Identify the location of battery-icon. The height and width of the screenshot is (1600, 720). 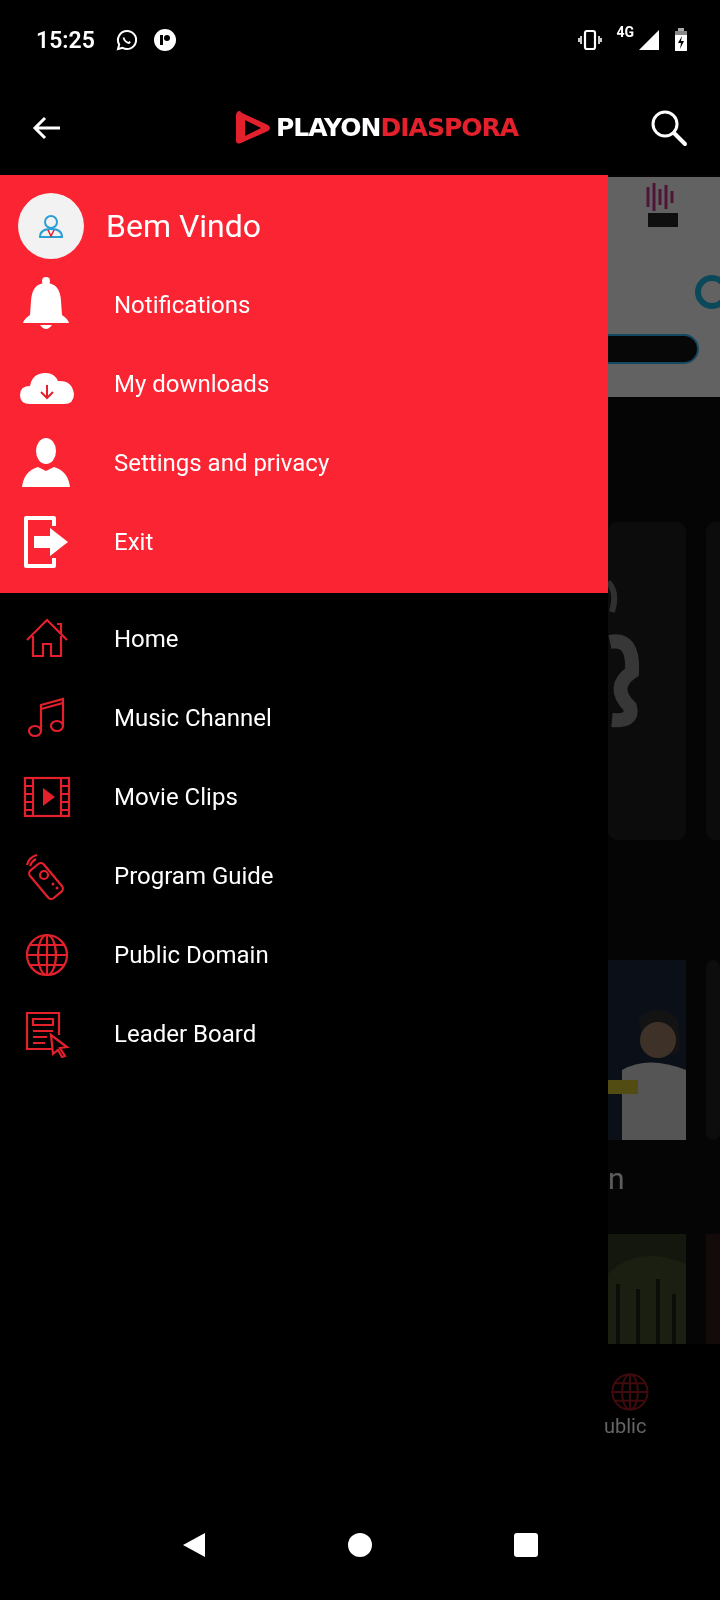
(681, 40).